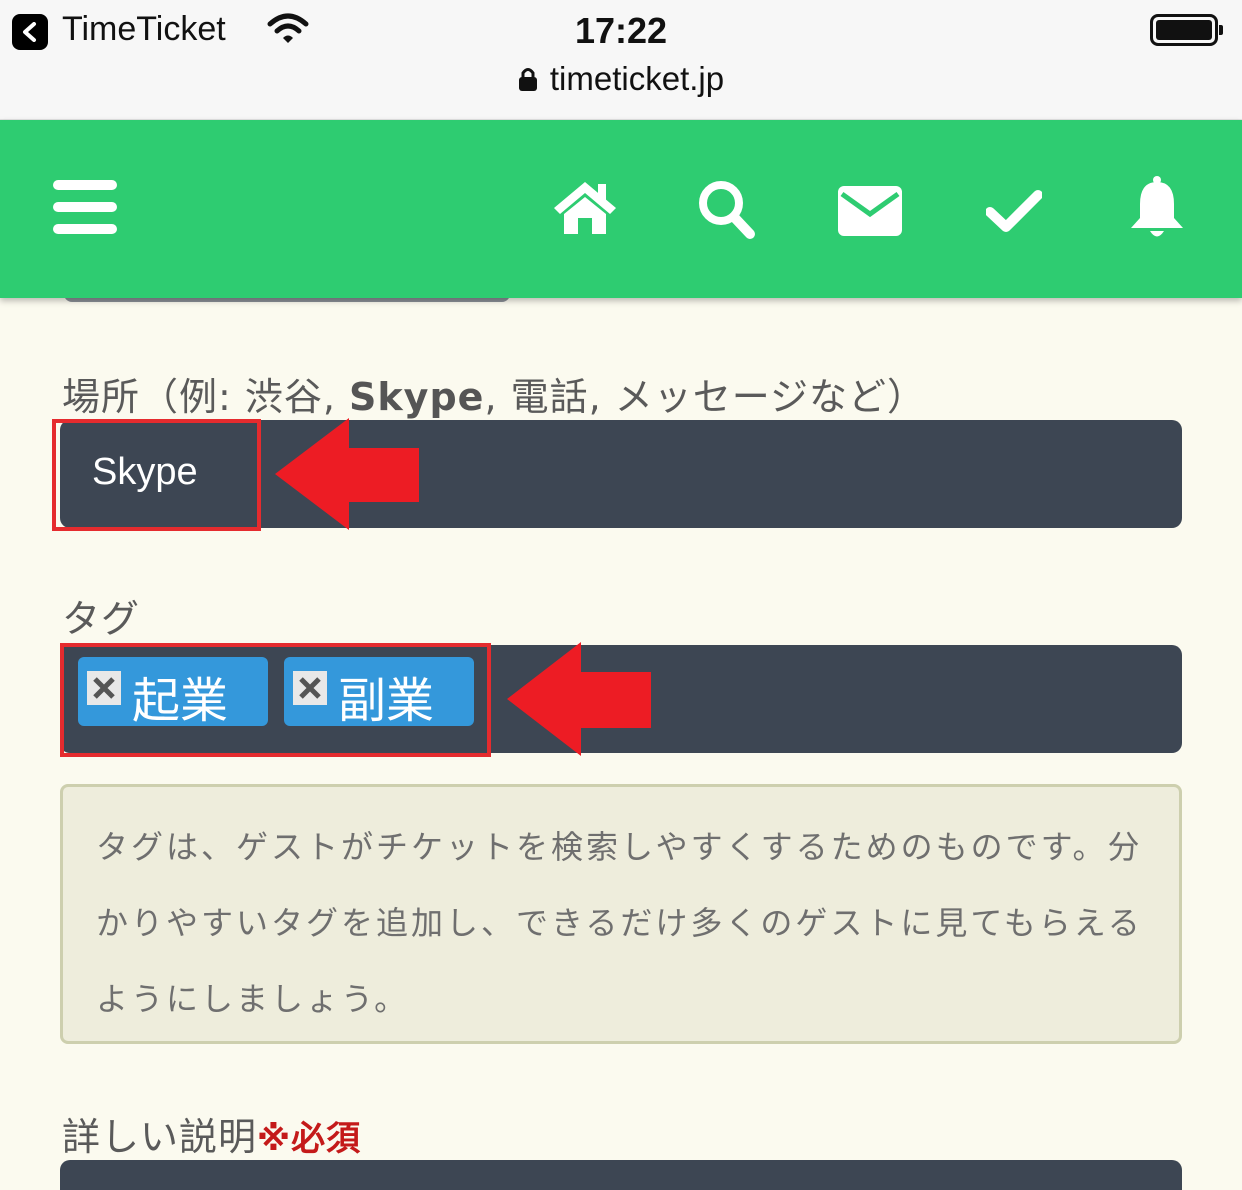 The image size is (1242, 1190). What do you see at coordinates (101, 619) in the screenshot?
I see `tags-label: タグ` at bounding box center [101, 619].